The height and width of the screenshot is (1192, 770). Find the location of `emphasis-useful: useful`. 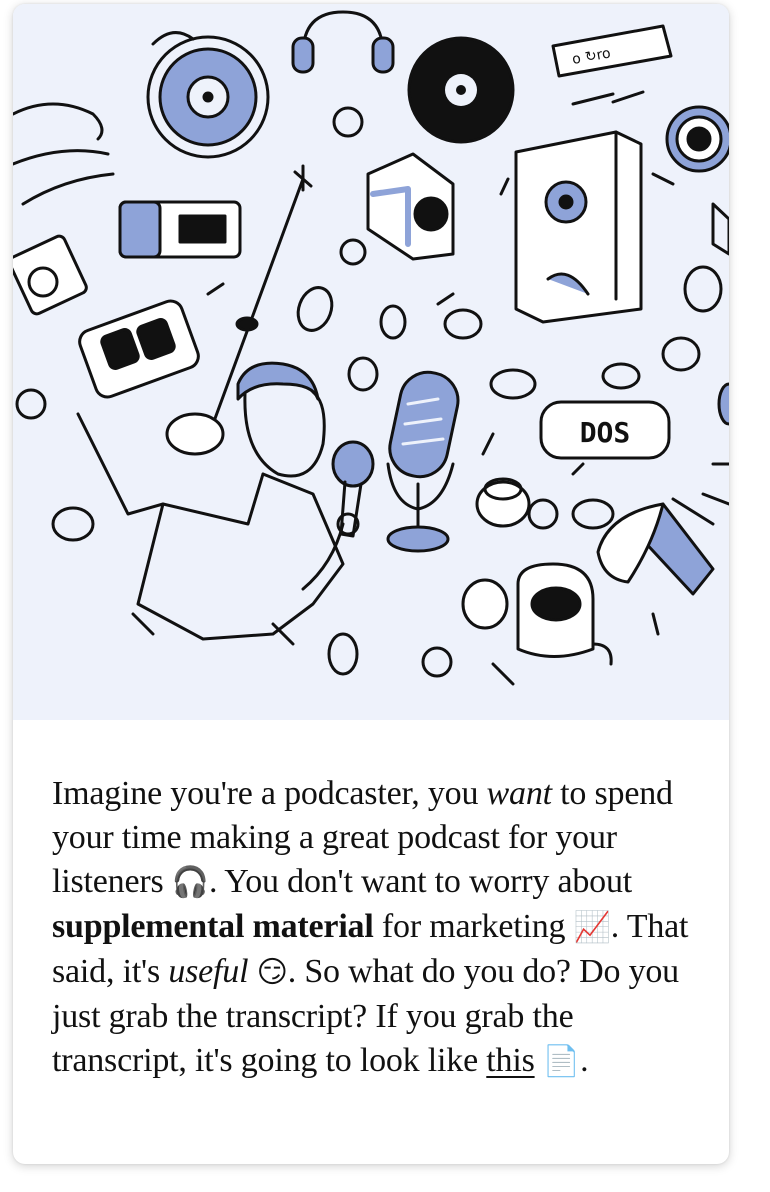

emphasis-useful: useful is located at coordinates (208, 971).